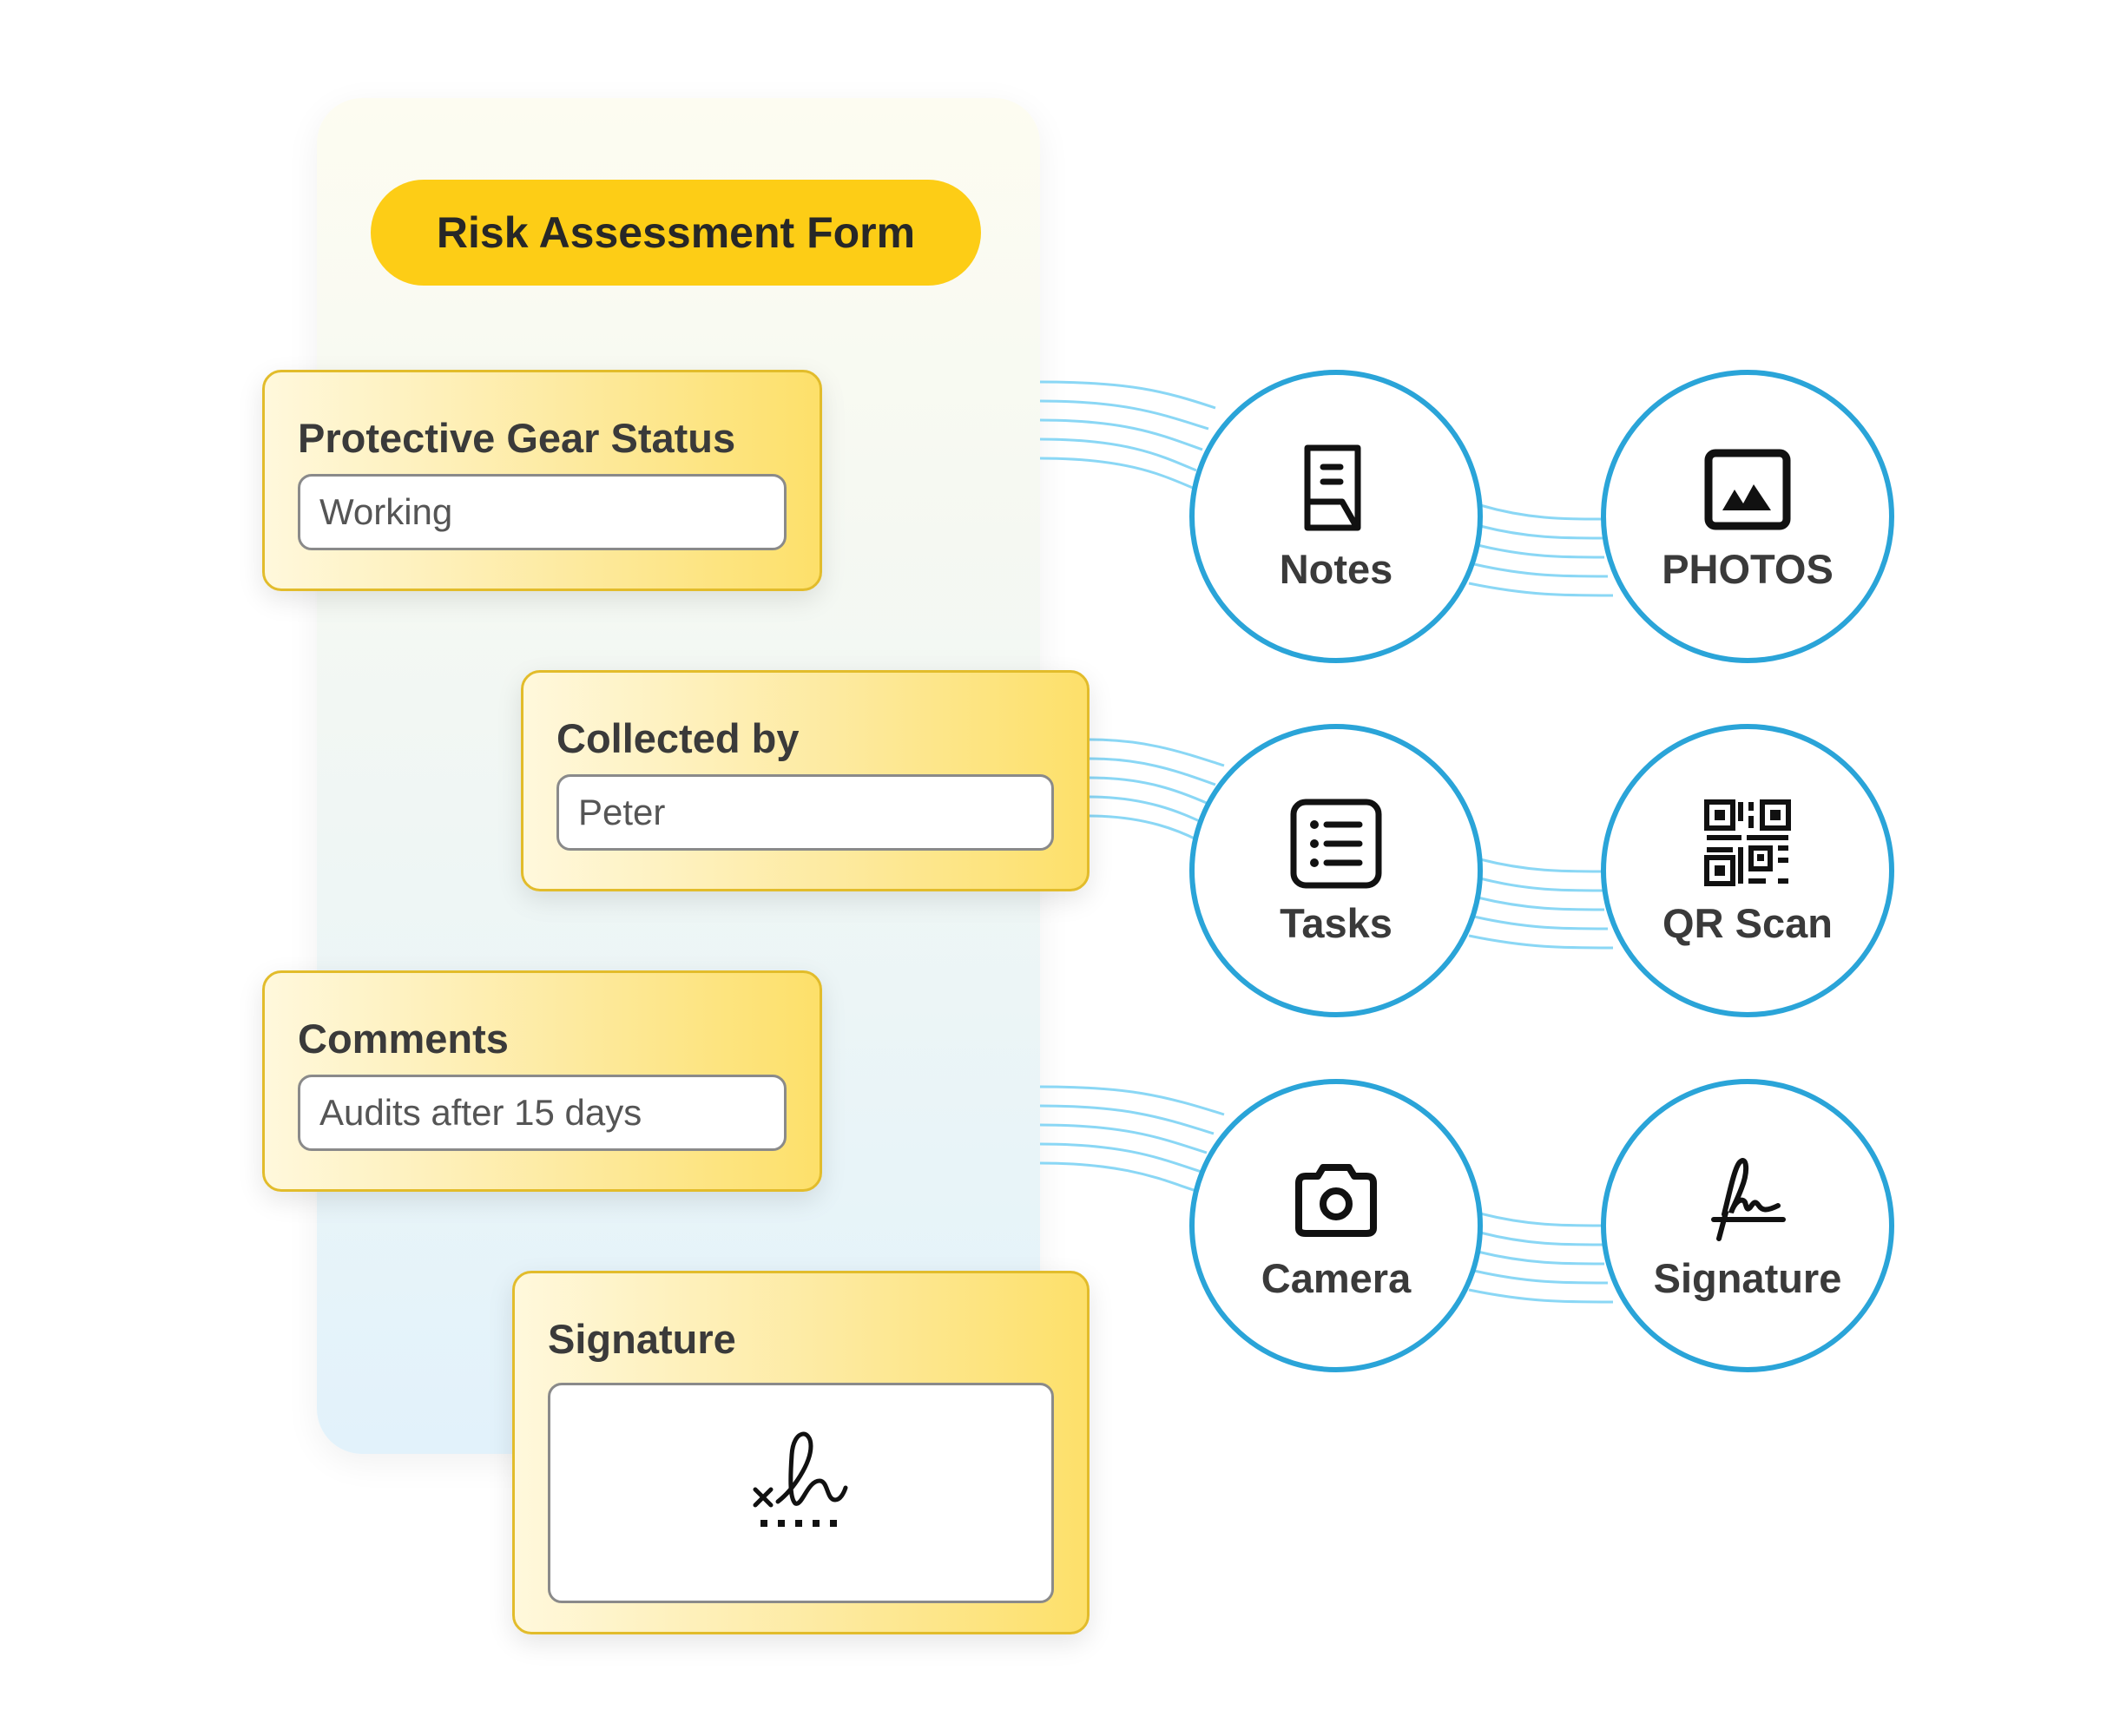  I want to click on feature-camera: Camera, so click(1336, 1225).